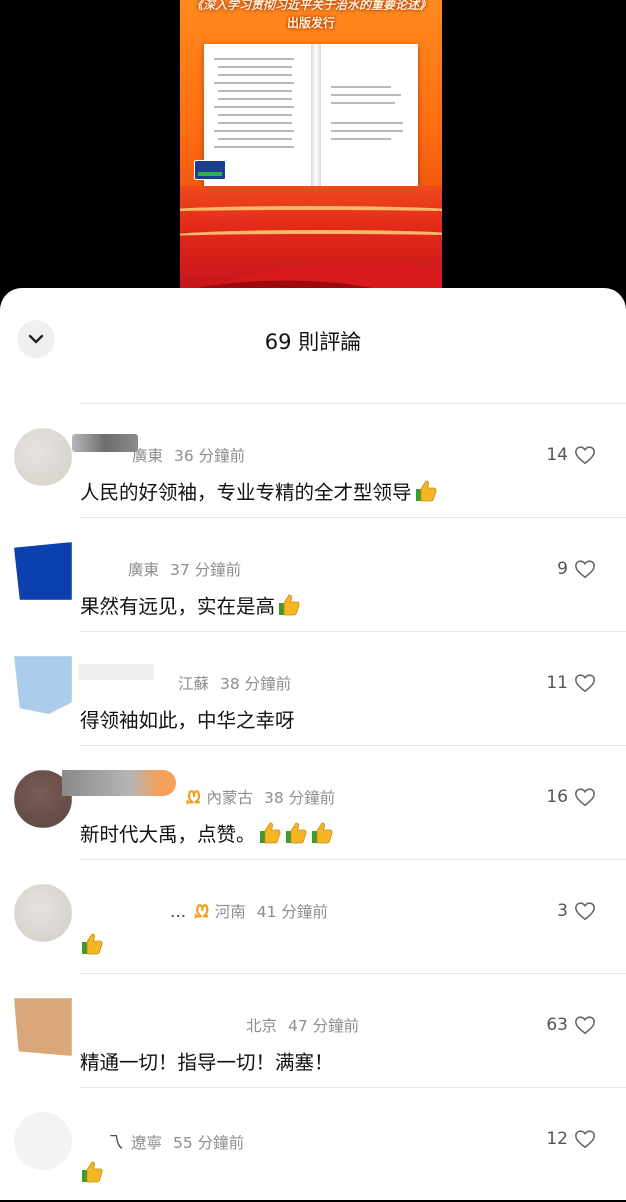 The image size is (626, 1202). I want to click on comment-item: 廣東 37 分鐘前 果然有远见，实在是高 9, so click(313, 575).